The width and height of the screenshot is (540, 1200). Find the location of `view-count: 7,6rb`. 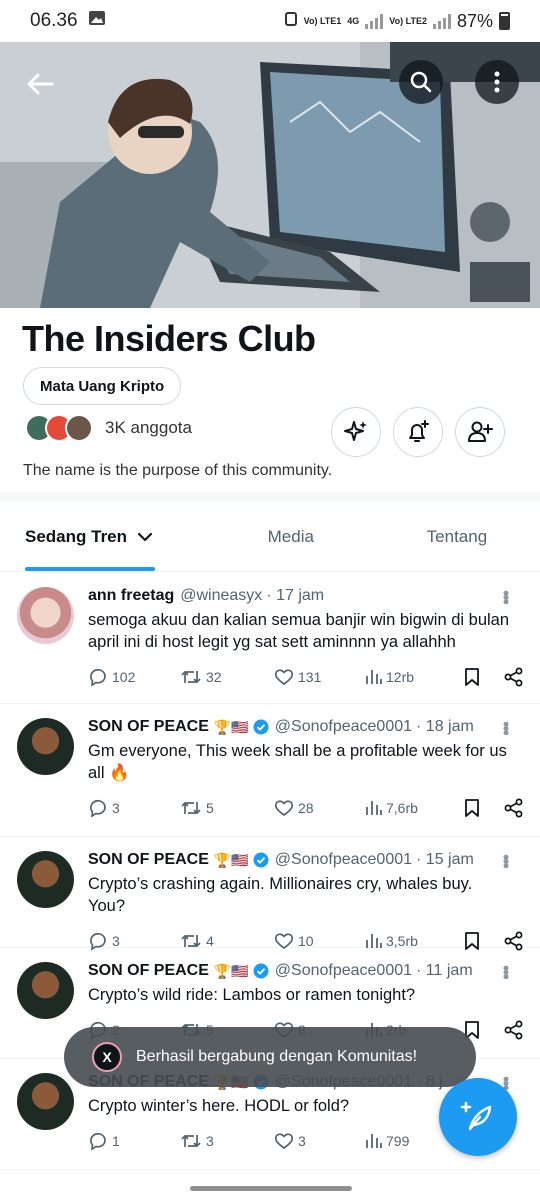

view-count: 7,6rb is located at coordinates (402, 808).